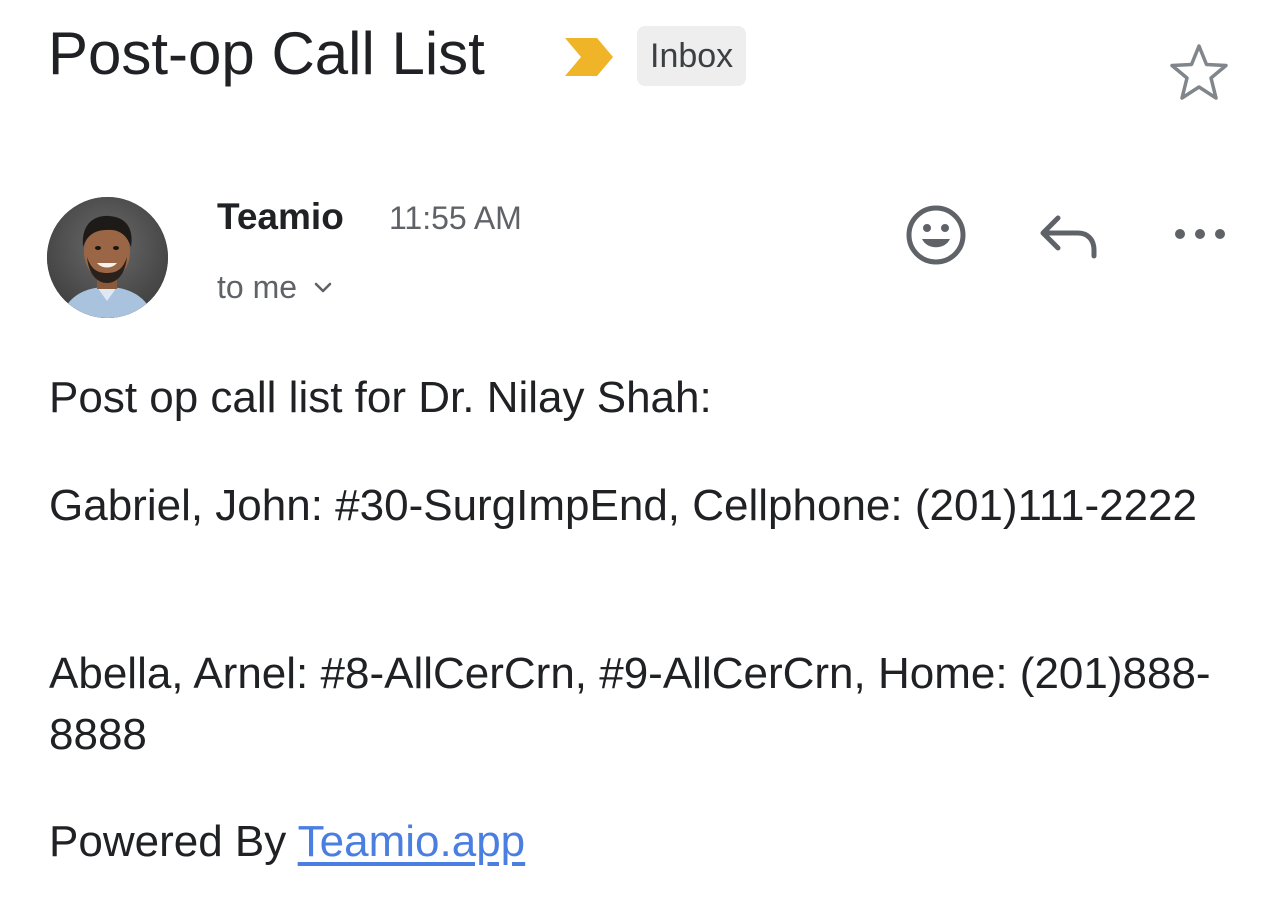 The image size is (1284, 911). What do you see at coordinates (455, 218) in the screenshot?
I see `sent-time: 11:55 AM` at bounding box center [455, 218].